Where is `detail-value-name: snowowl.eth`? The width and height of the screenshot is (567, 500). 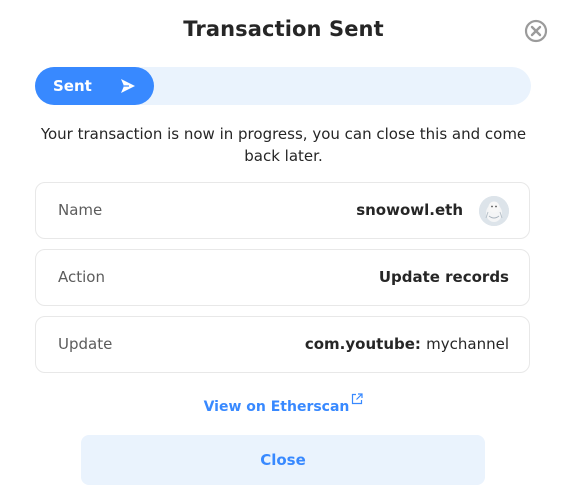
detail-value-name: snowowl.eth is located at coordinates (409, 210).